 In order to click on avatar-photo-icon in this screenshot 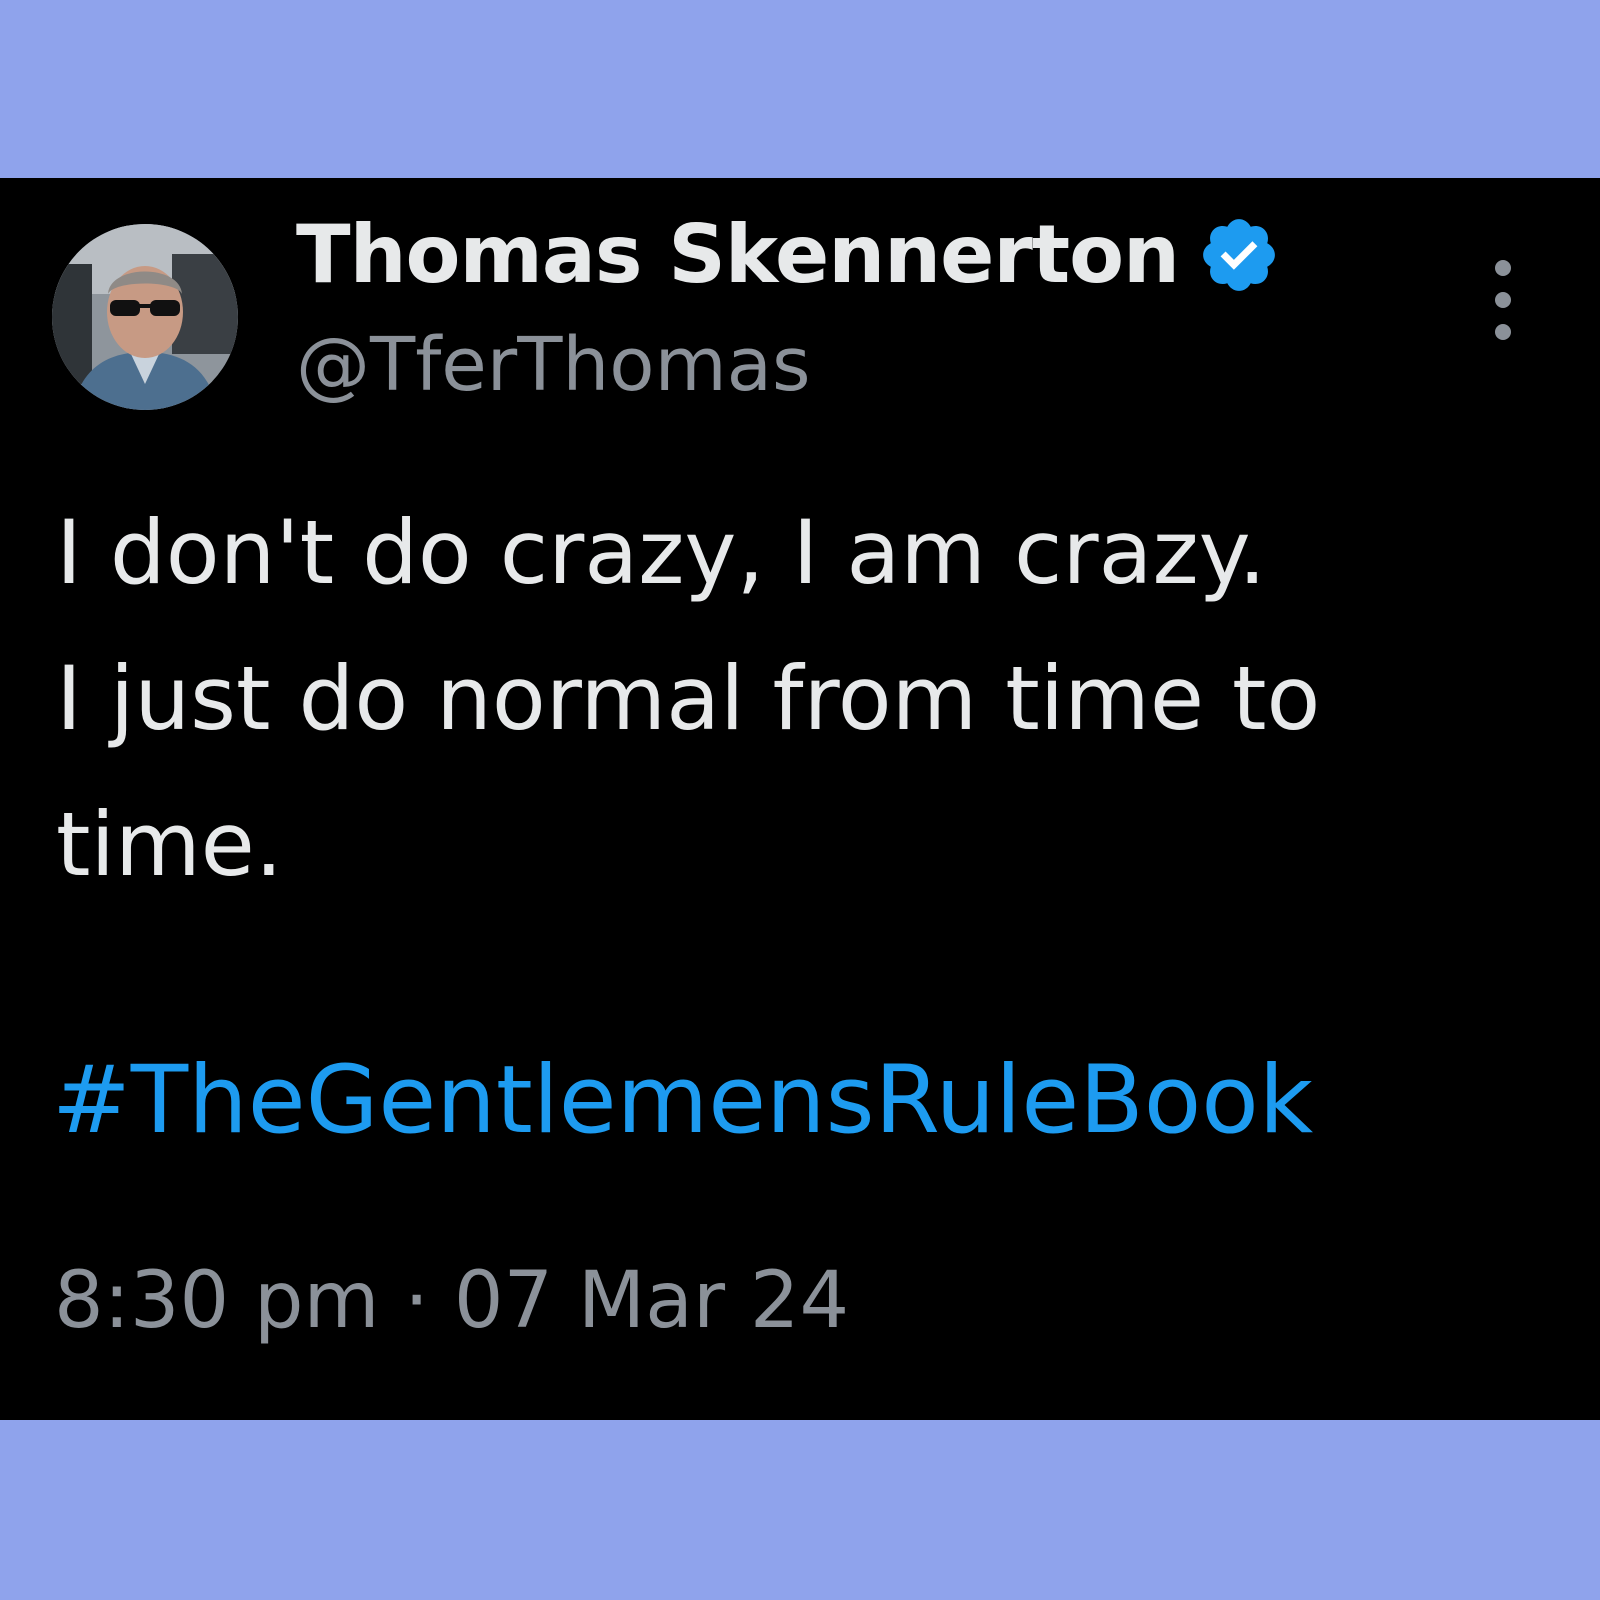, I will do `click(145, 317)`.